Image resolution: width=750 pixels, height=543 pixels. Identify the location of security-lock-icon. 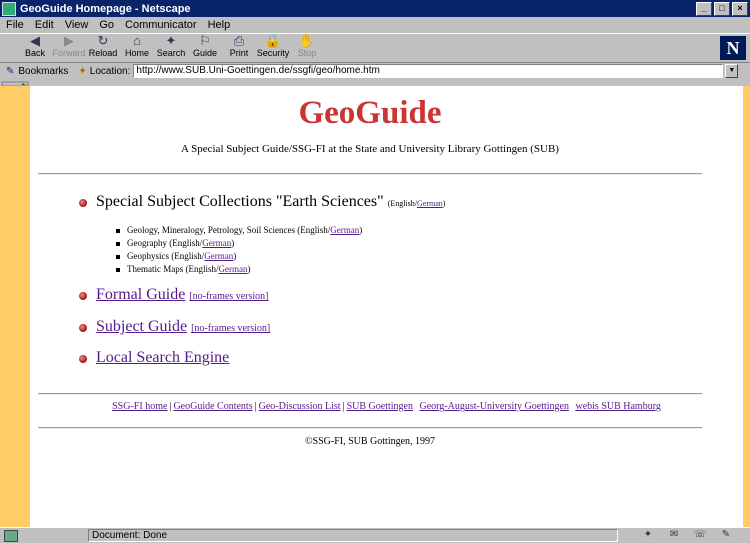
(11, 535).